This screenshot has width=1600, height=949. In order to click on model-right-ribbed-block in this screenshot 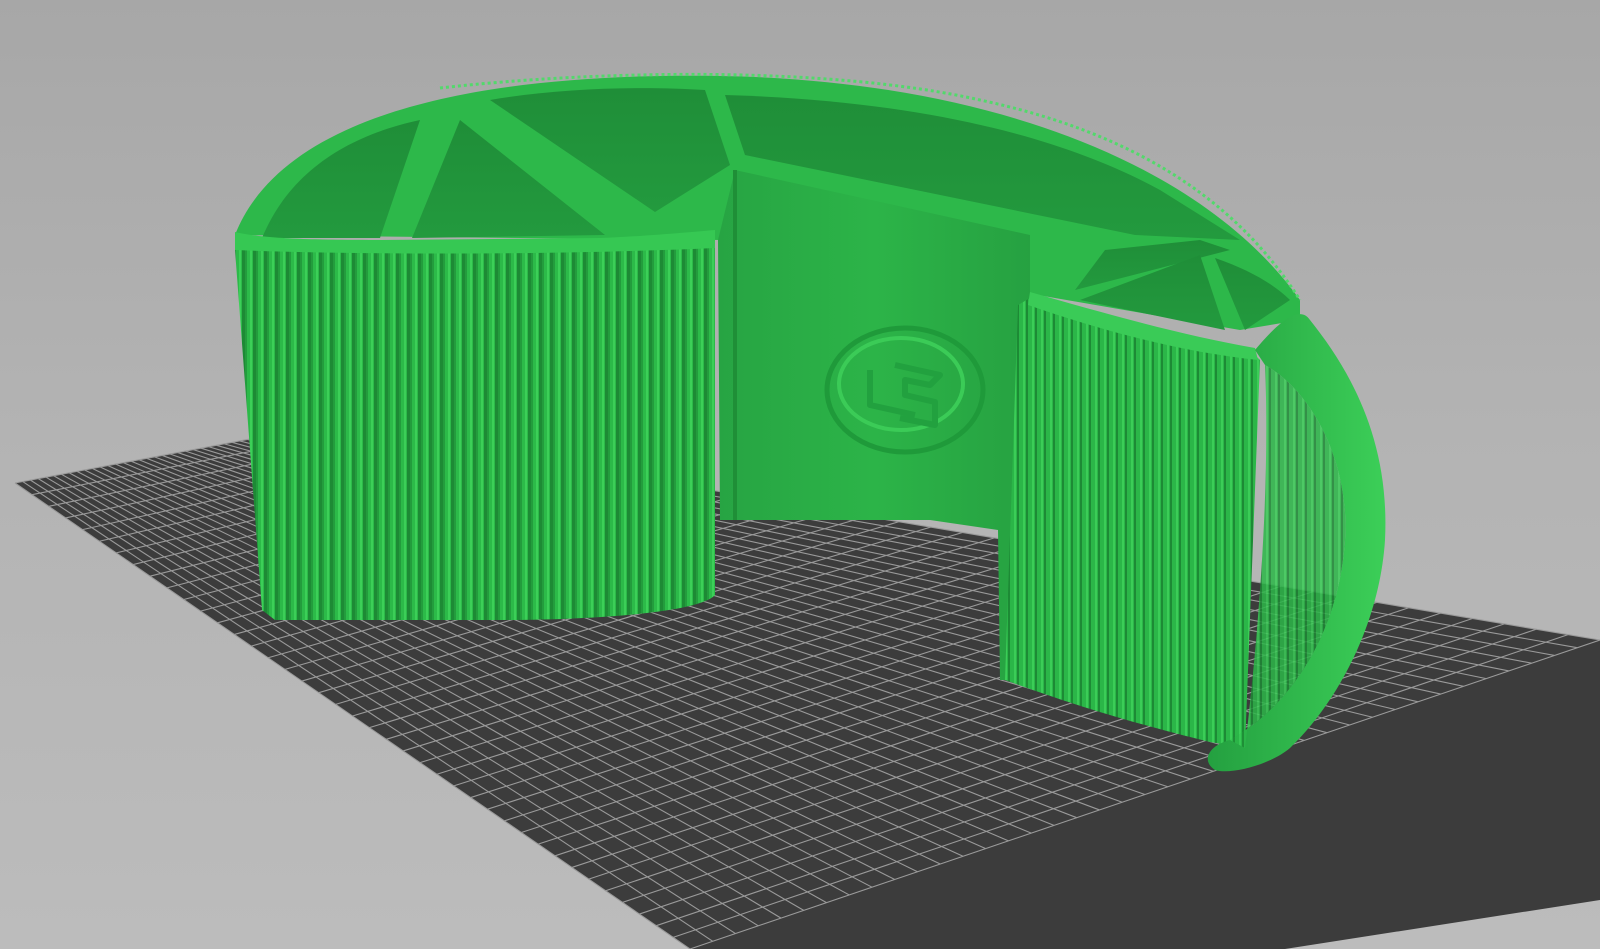, I will do `click(1132, 523)`.